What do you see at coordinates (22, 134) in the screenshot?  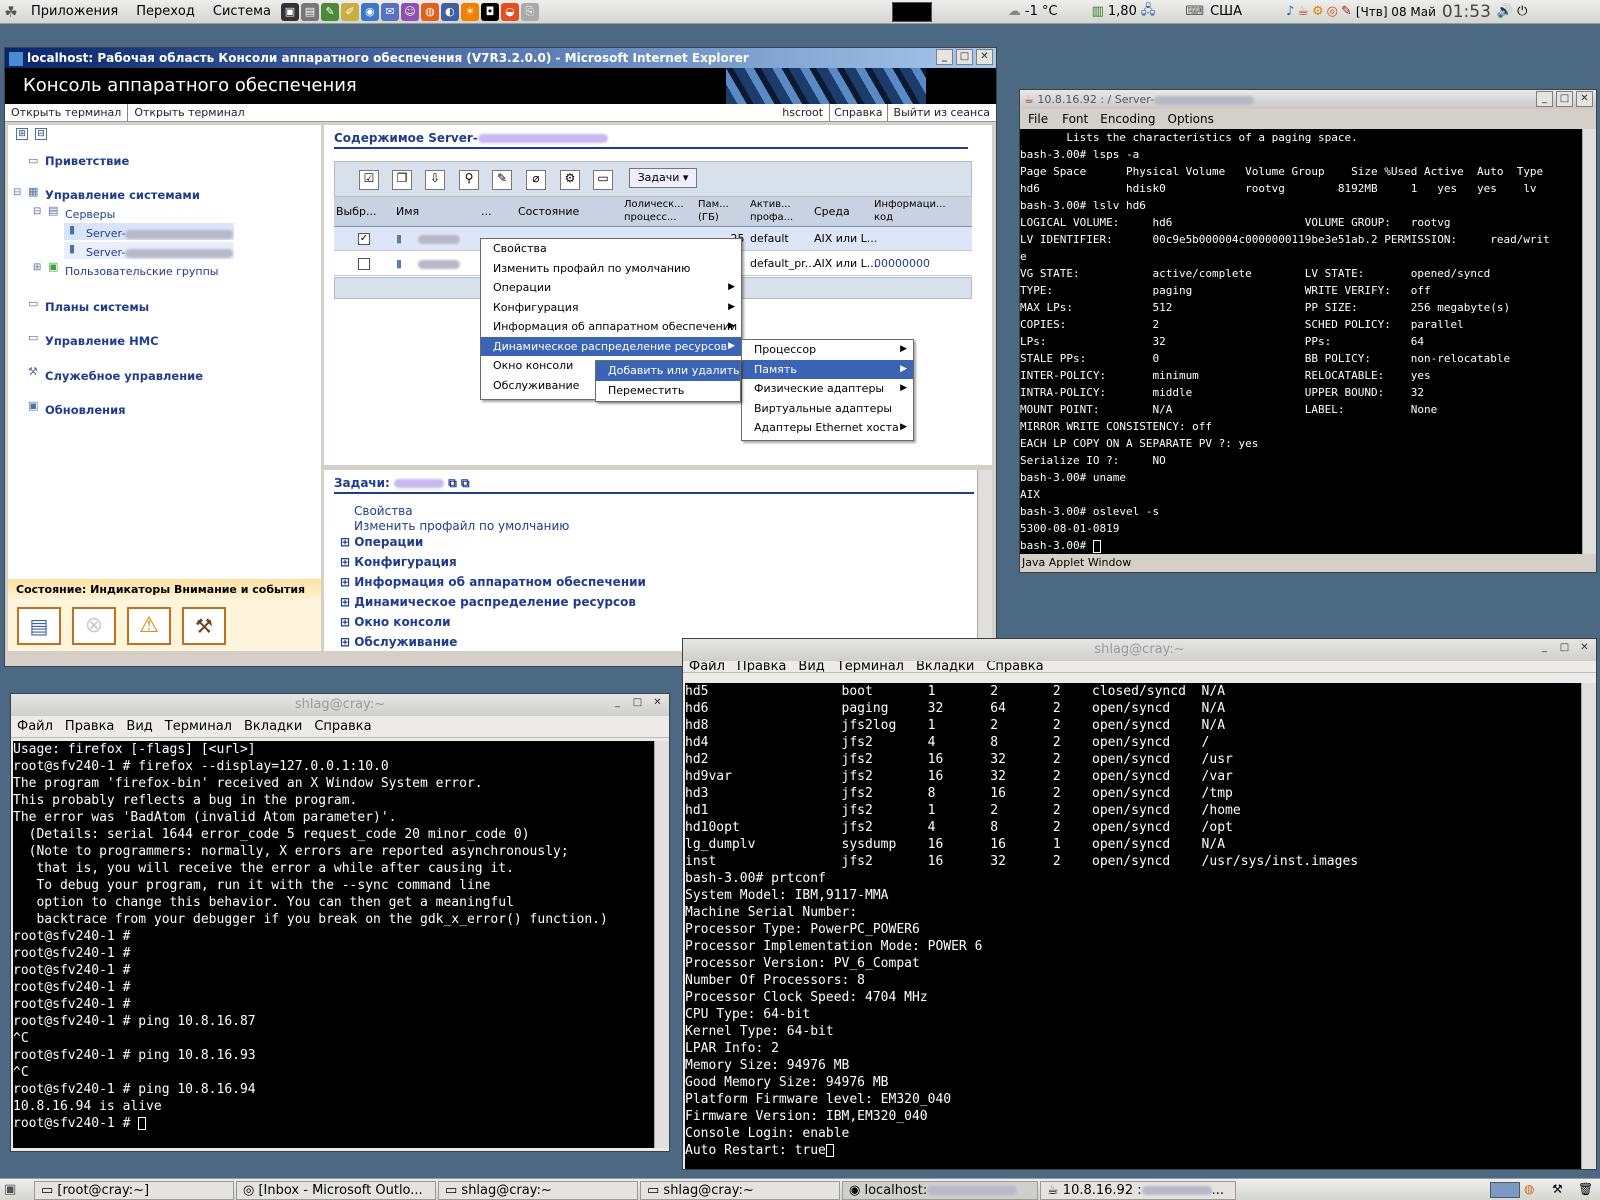 I see `expand-all-icon: ⊞` at bounding box center [22, 134].